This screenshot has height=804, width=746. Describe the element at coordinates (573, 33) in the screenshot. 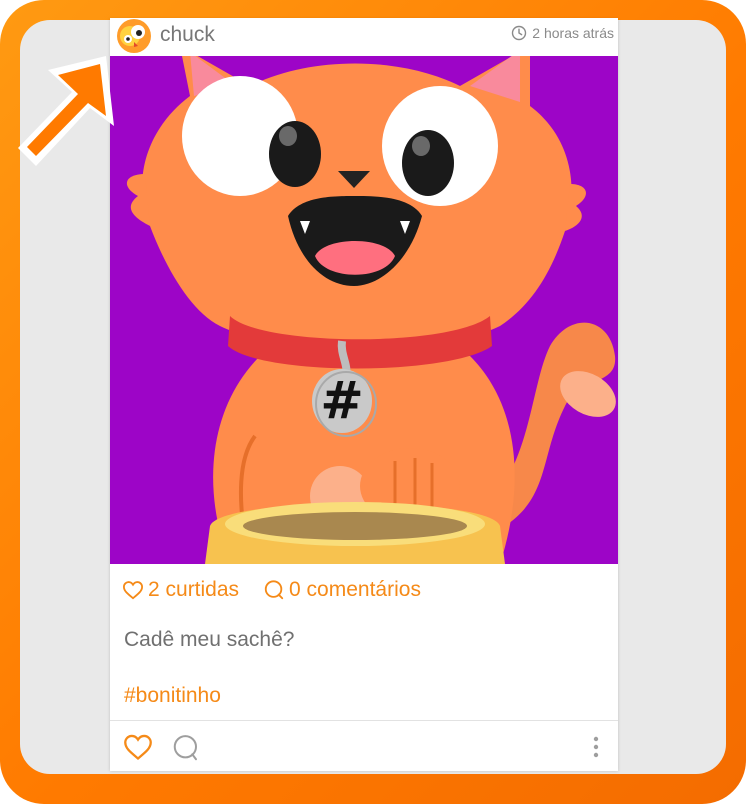

I see `time-ago: 2 horas atrás` at that location.